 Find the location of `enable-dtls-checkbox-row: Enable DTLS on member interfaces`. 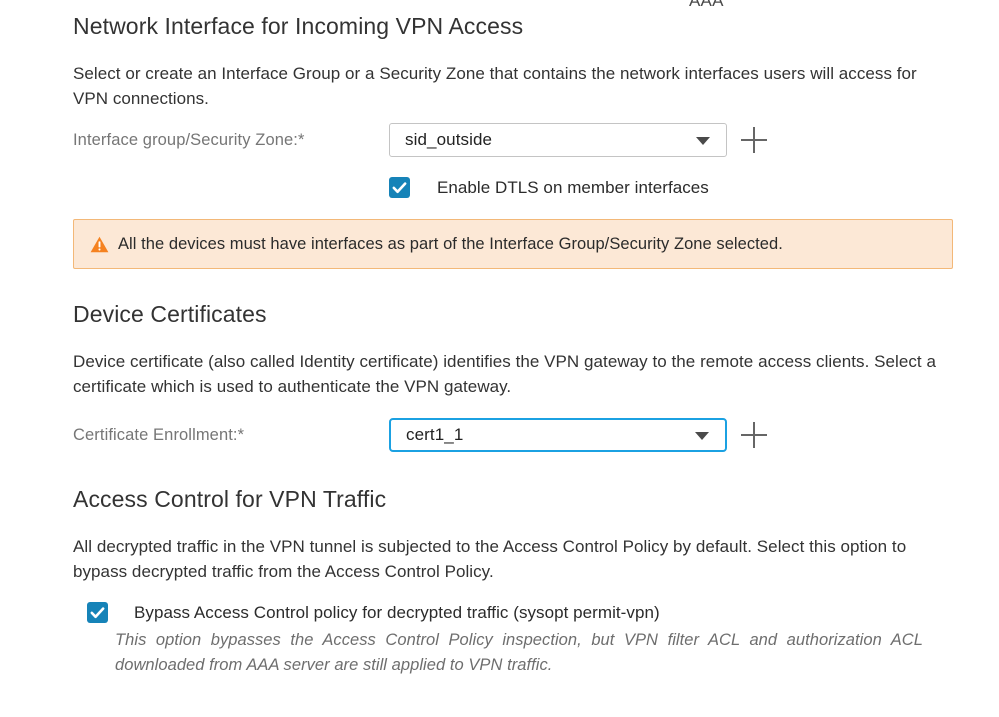

enable-dtls-checkbox-row: Enable DTLS on member interfaces is located at coordinates (549, 187).